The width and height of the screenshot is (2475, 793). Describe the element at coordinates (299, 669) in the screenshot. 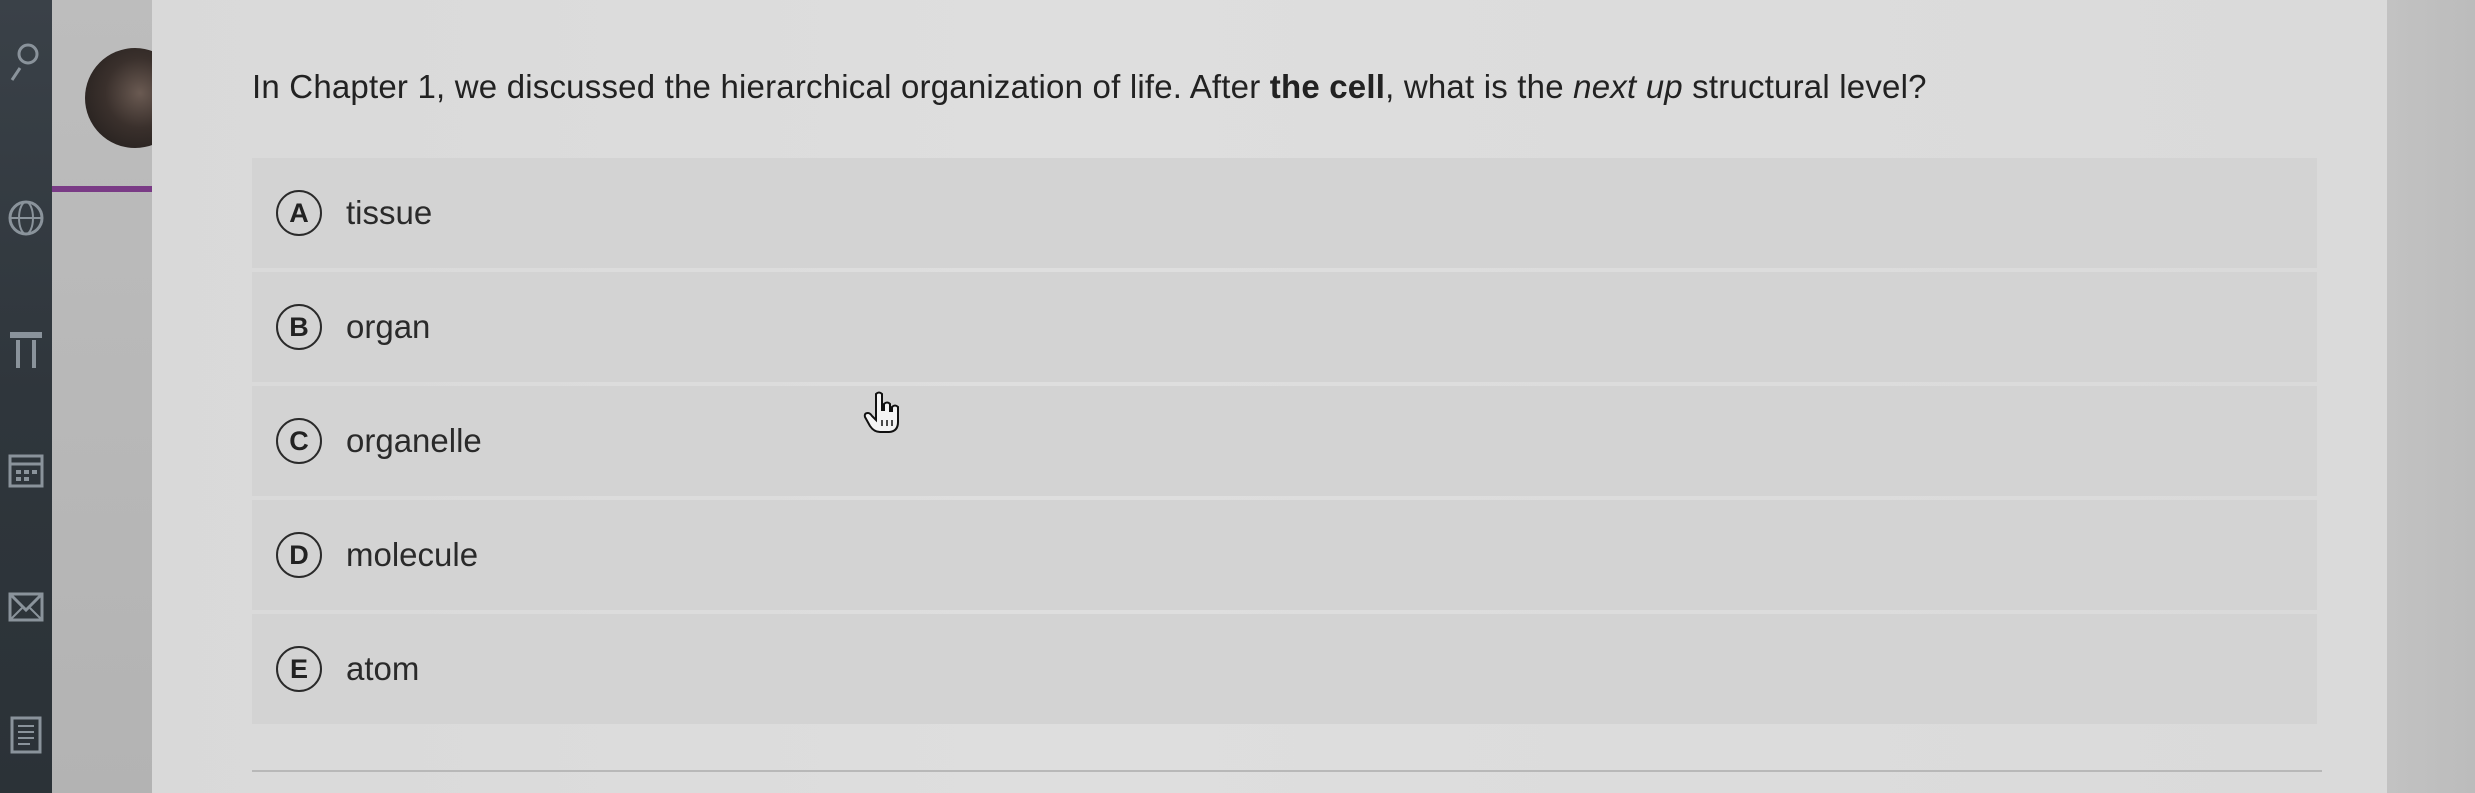

I see `option-letter-badge: E` at that location.